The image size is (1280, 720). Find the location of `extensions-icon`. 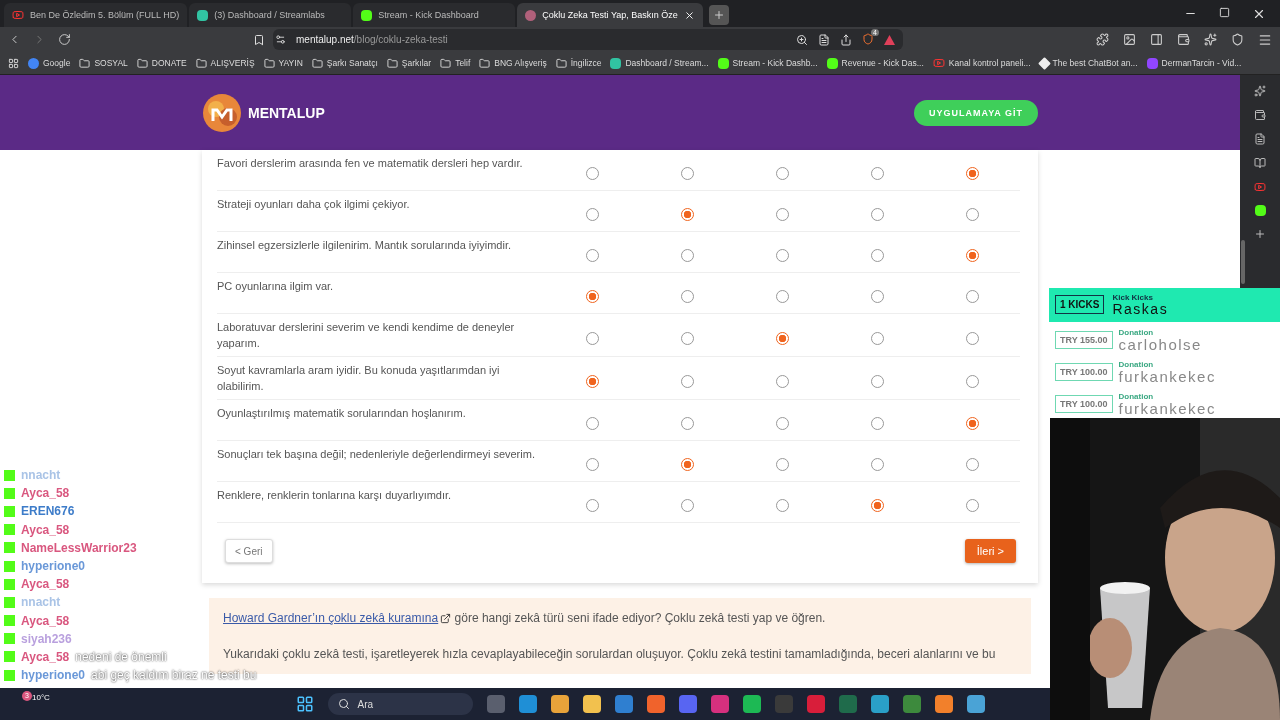

extensions-icon is located at coordinates (1102, 39).